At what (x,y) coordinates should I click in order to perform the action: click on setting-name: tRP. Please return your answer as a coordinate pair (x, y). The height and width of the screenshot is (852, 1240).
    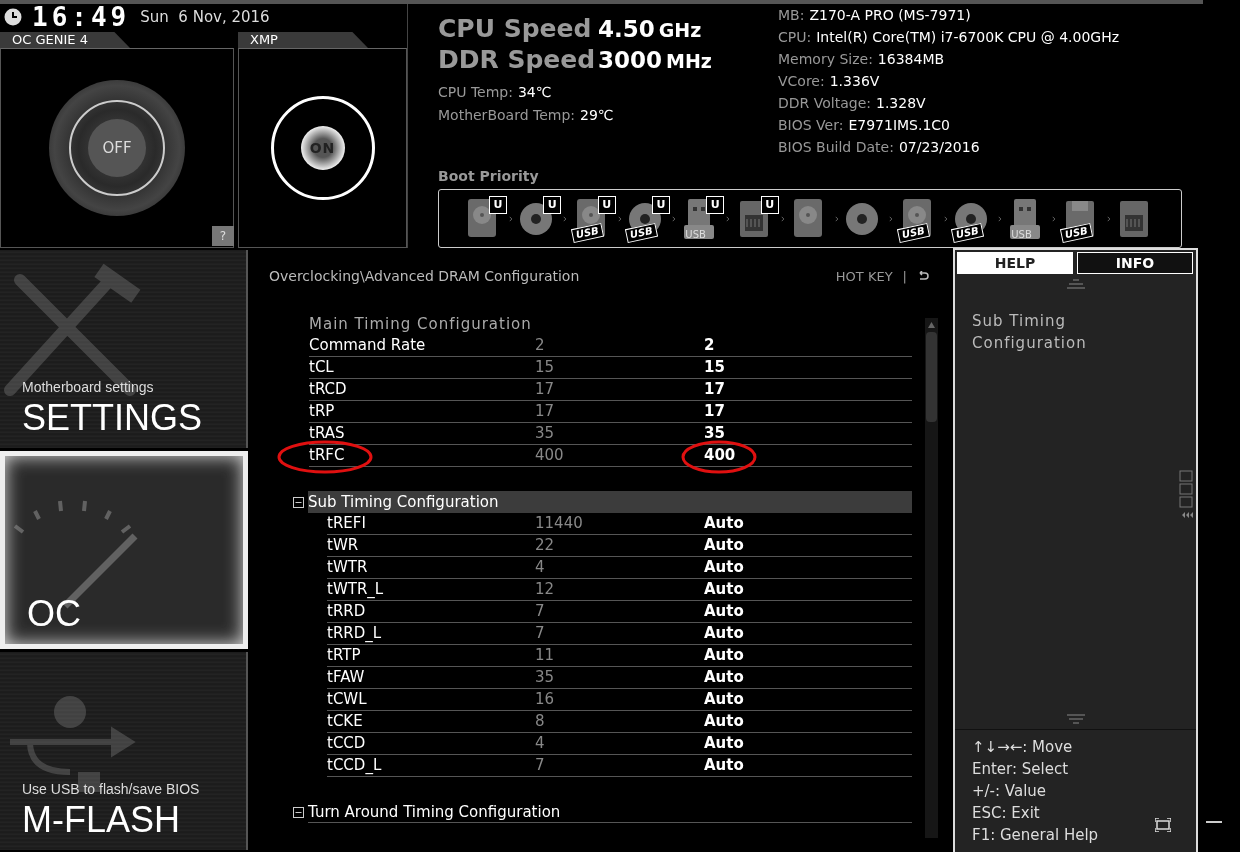
    Looking at the image, I should click on (322, 412).